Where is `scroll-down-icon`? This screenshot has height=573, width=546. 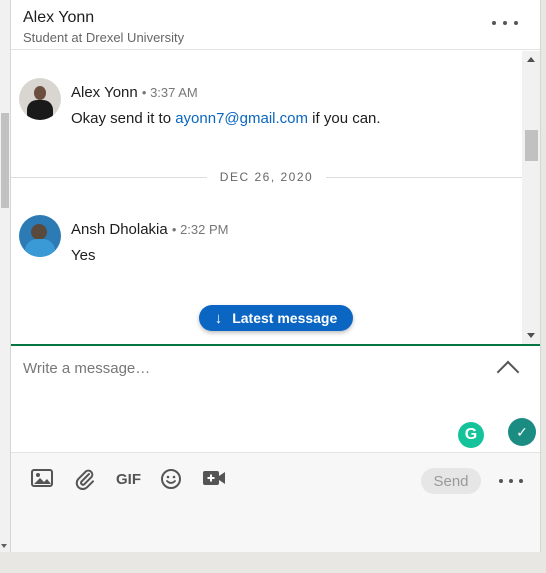 scroll-down-icon is located at coordinates (531, 335).